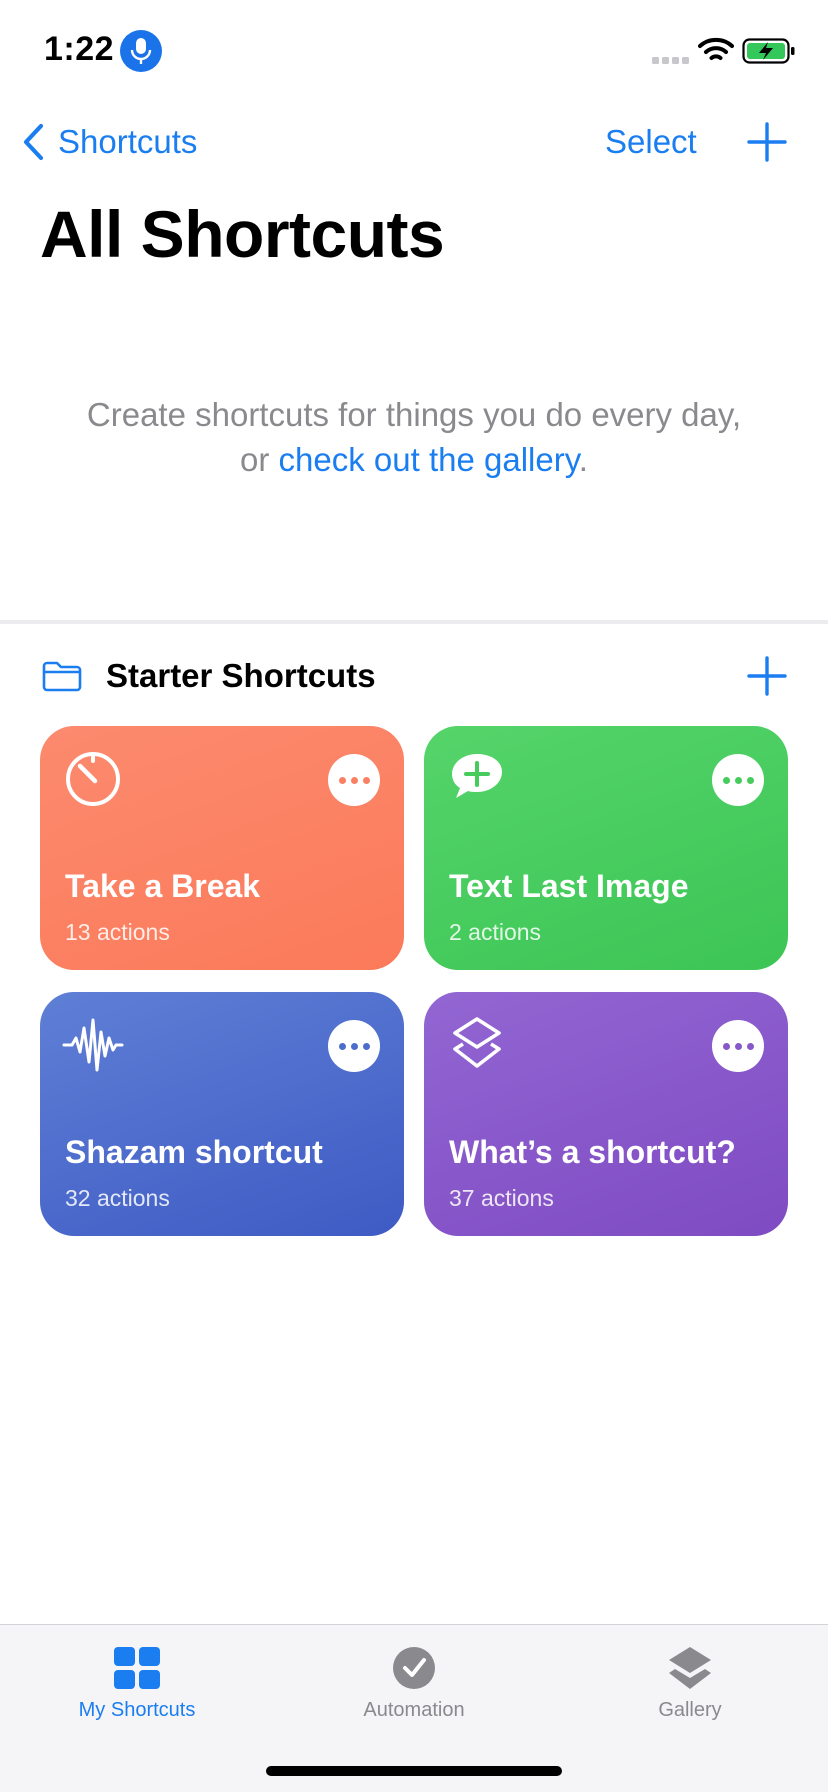  I want to click on cellular-signal-icon, so click(672, 61).